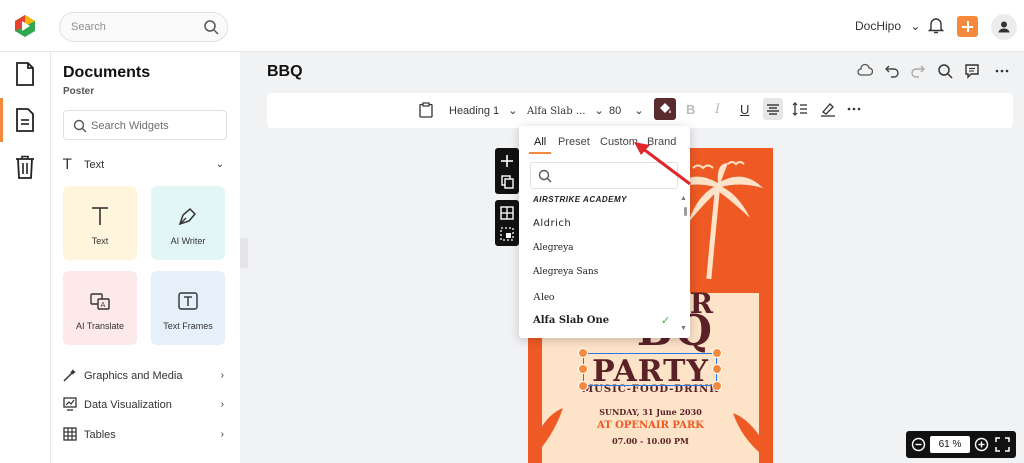  Describe the element at coordinates (188, 241) in the screenshot. I see `tile-label: AI Writer` at that location.